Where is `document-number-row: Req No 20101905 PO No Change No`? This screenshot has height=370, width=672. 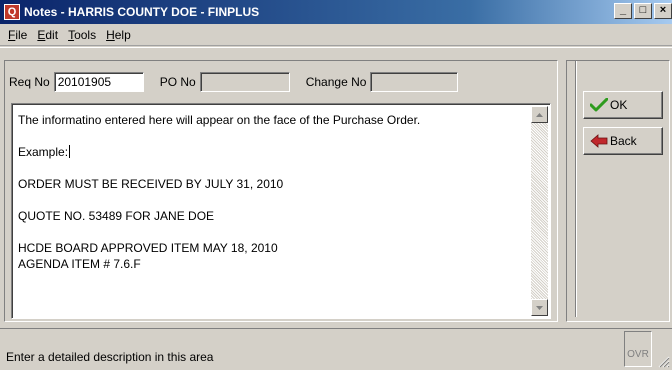 document-number-row: Req No 20101905 PO No Change No is located at coordinates (234, 82).